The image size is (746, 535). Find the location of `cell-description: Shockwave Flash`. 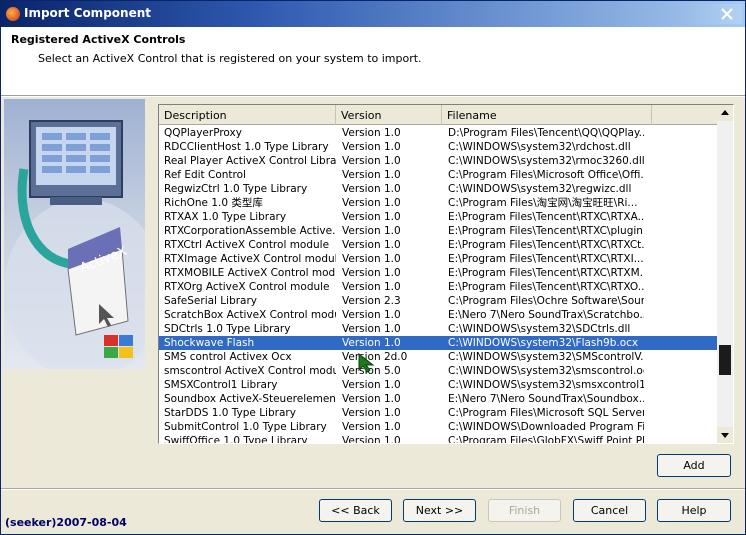

cell-description: Shockwave Flash is located at coordinates (209, 343).